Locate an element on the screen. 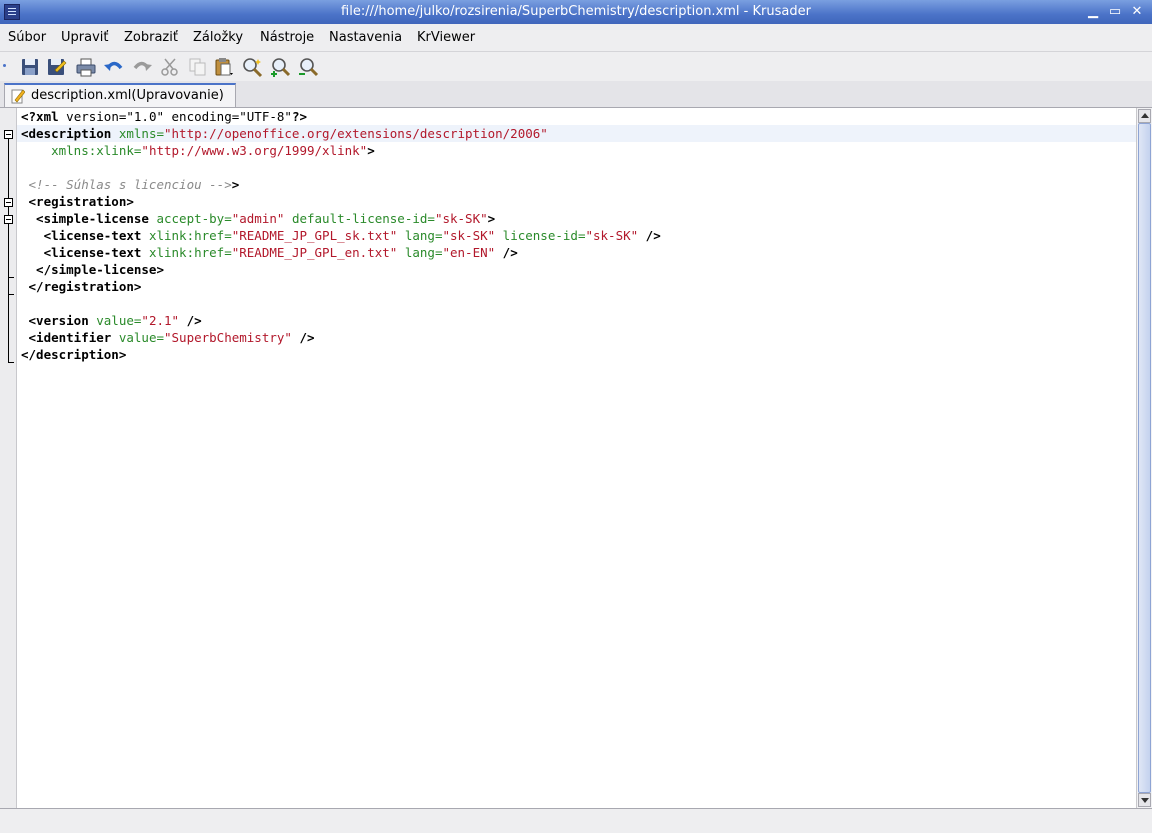 This screenshot has height=833, width=1152. redo-icon is located at coordinates (142, 67).